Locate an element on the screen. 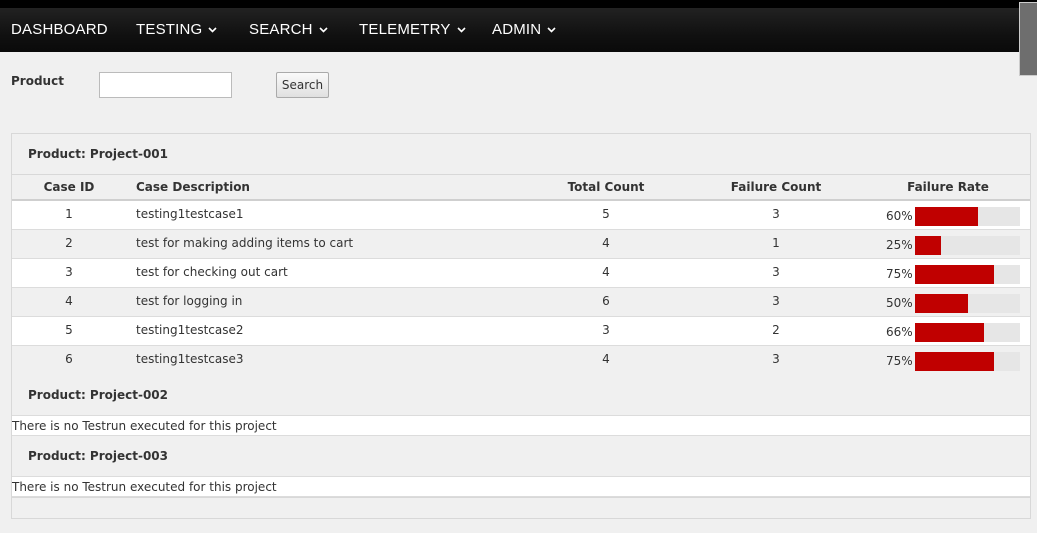 The width and height of the screenshot is (1037, 533). divider is located at coordinates (521, 497).